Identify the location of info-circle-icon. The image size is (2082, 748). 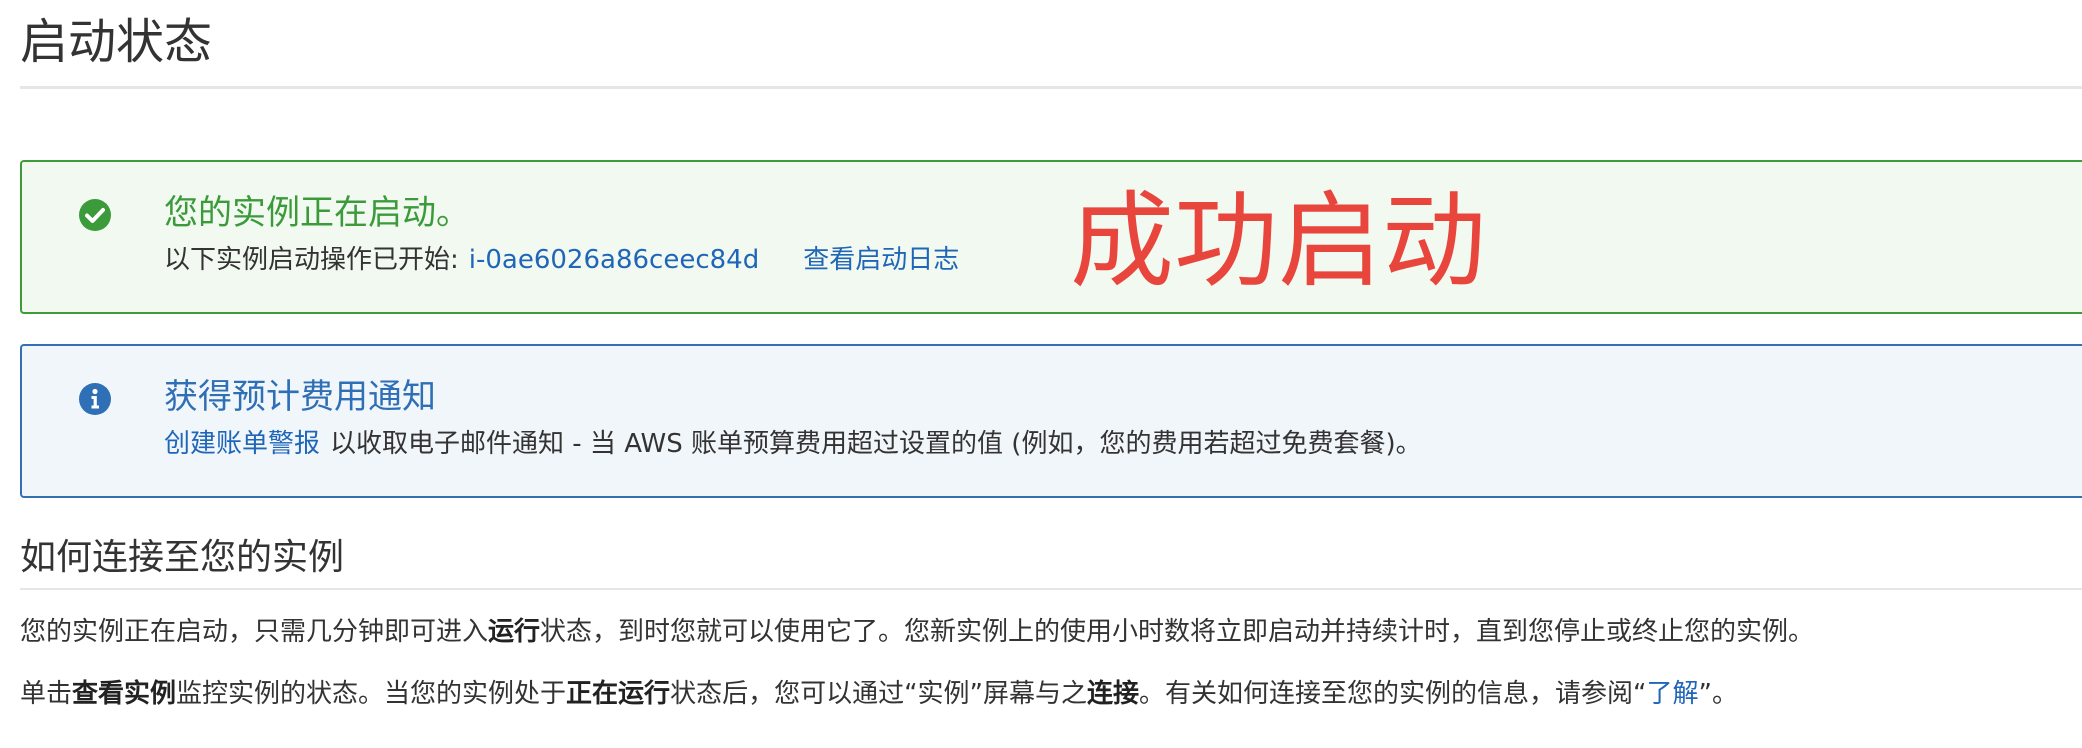
(95, 399).